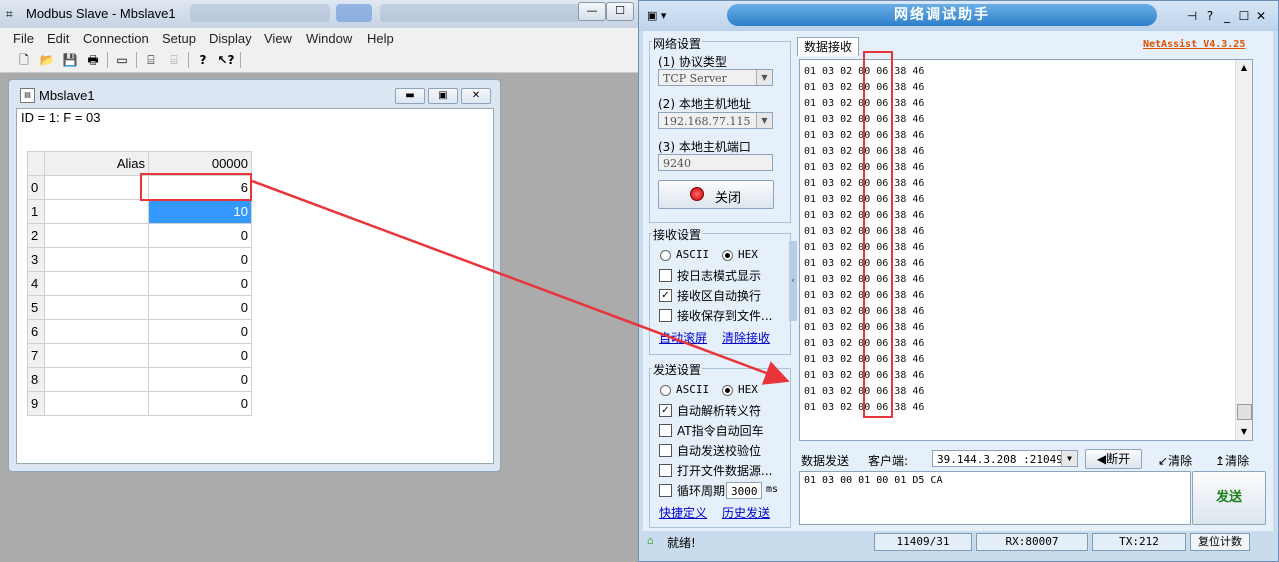 This screenshot has height=562, width=1279. I want to click on menu-window: Window, so click(329, 38).